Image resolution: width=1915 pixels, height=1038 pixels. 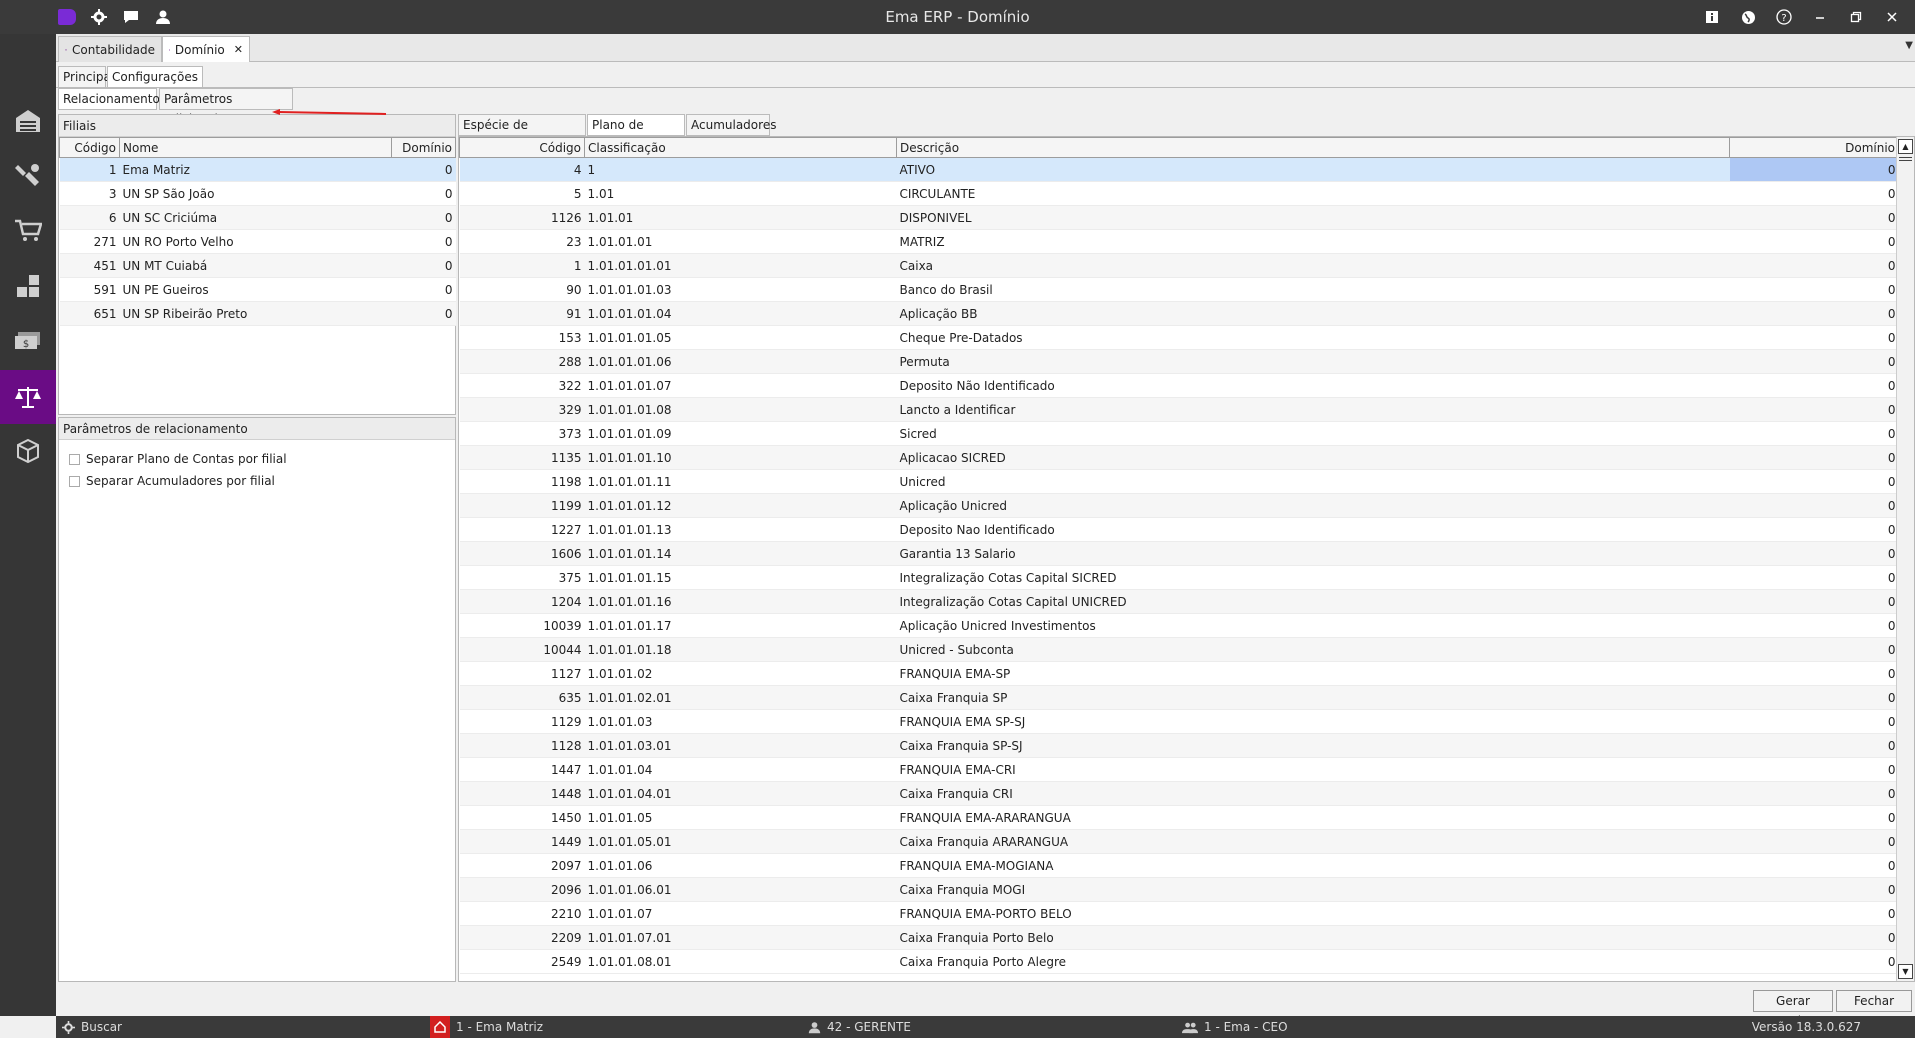 What do you see at coordinates (1177, 745) in the screenshot?
I see `table-row: 1128 1.01.01.03.01 Caixa Franquia SP-SJ 0` at bounding box center [1177, 745].